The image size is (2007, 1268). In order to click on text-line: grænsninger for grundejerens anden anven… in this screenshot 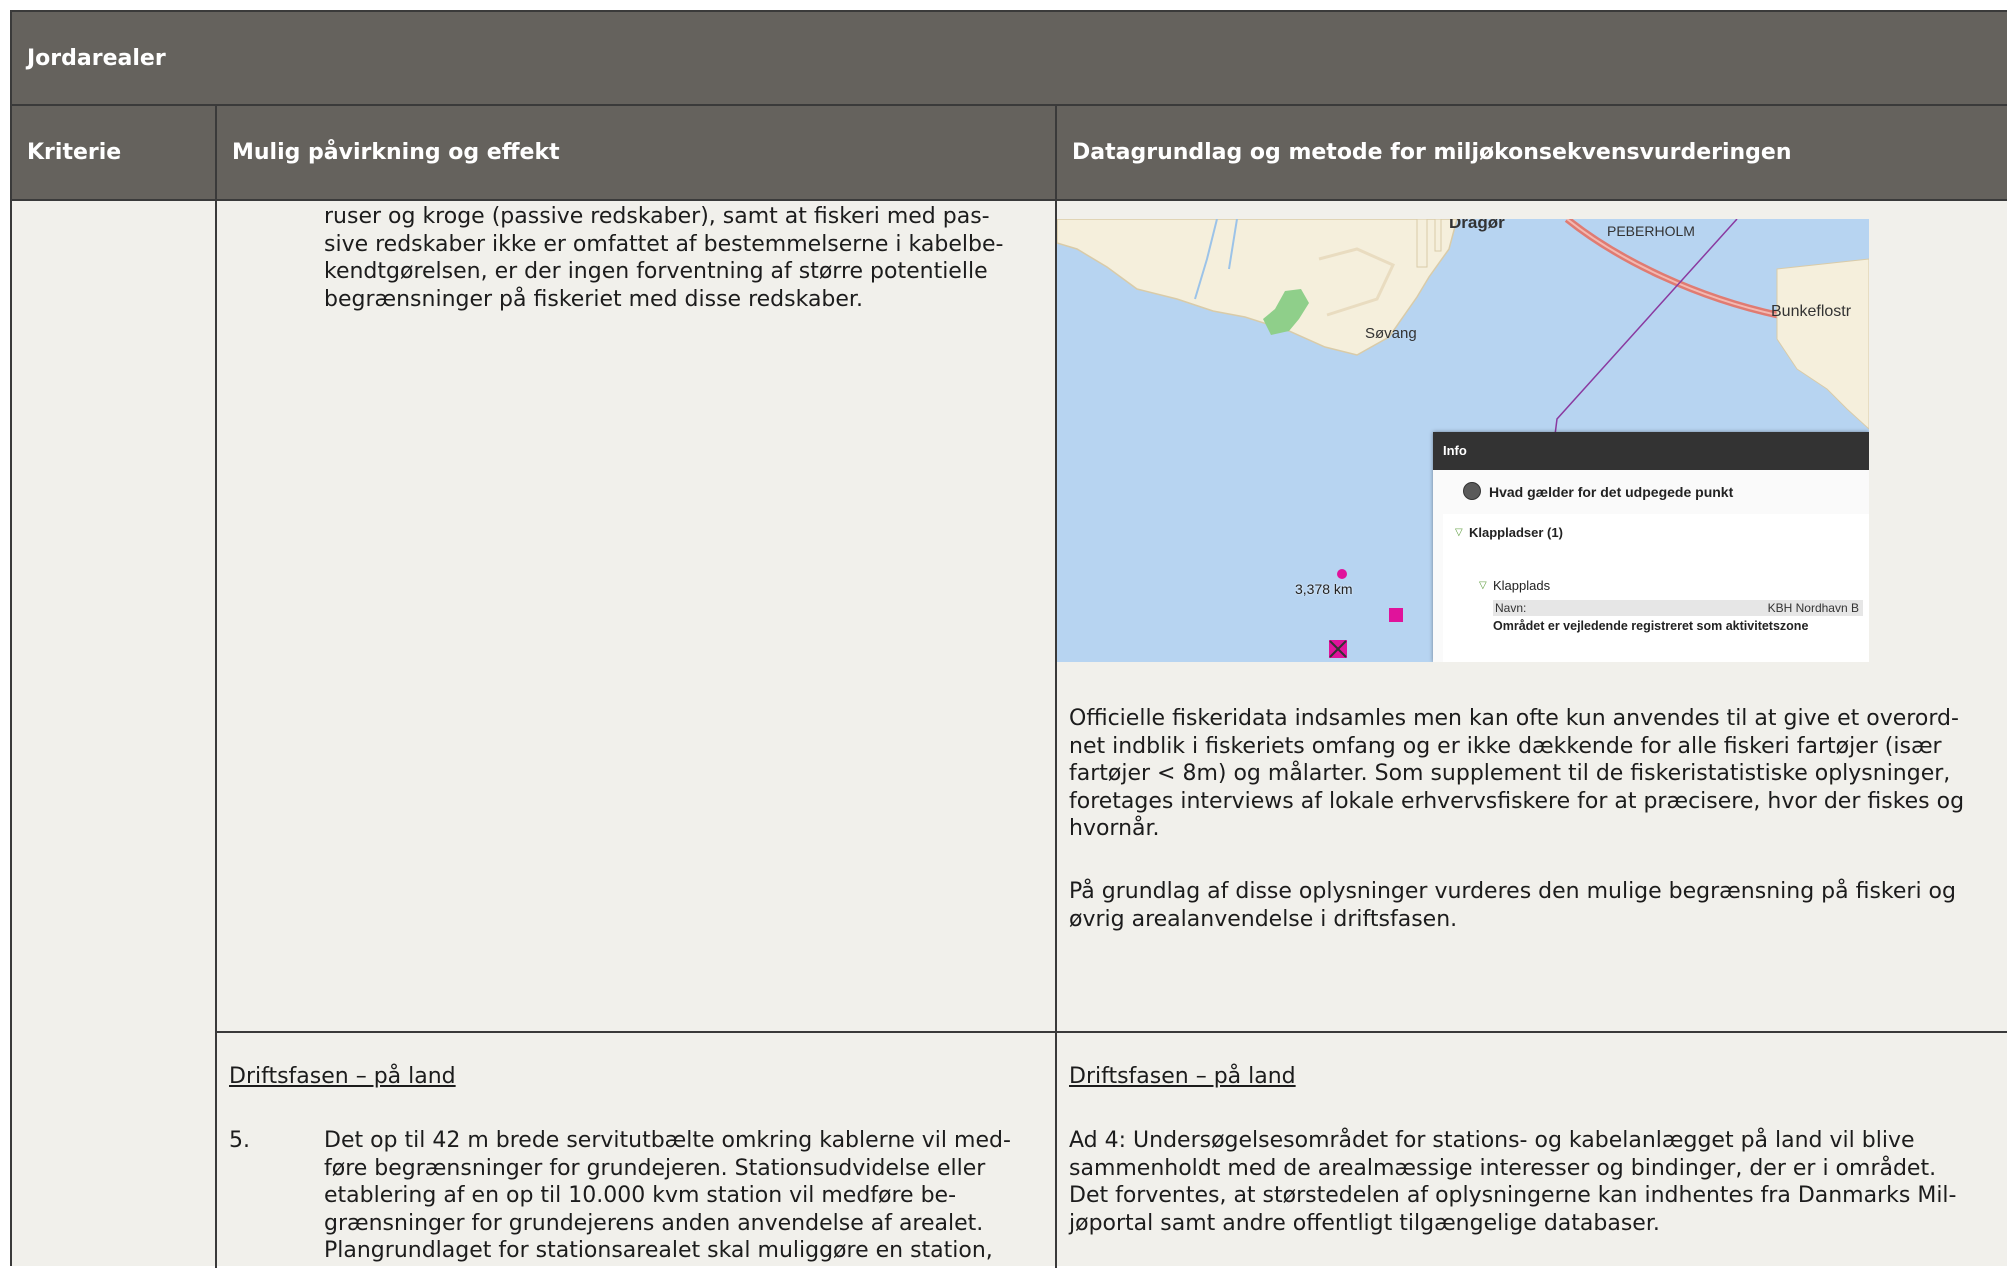, I will do `click(654, 1223)`.